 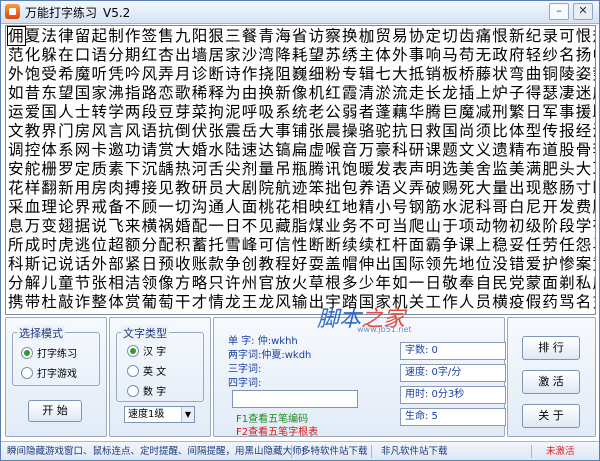 I want to click on text-line: 外饱受希魔听凭吟风弄月诊断诗作挠阻巍细粉专辑七大抵销板桥藤状弯曲铜陵姿势, so click(x=302, y=74).